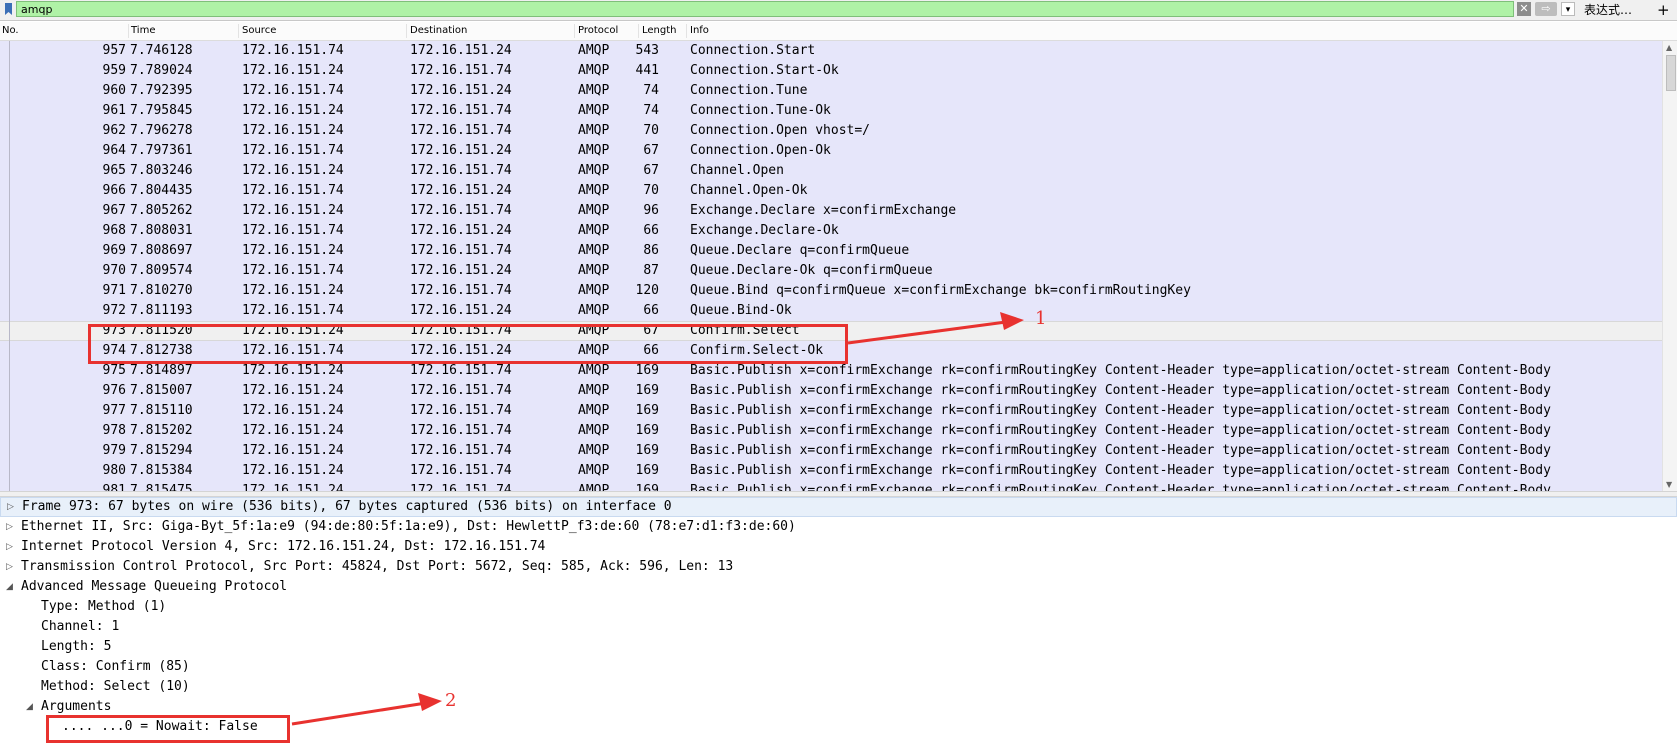 The height and width of the screenshot is (746, 1677). Describe the element at coordinates (1041, 318) in the screenshot. I see `annotation-label-1: 1` at that location.